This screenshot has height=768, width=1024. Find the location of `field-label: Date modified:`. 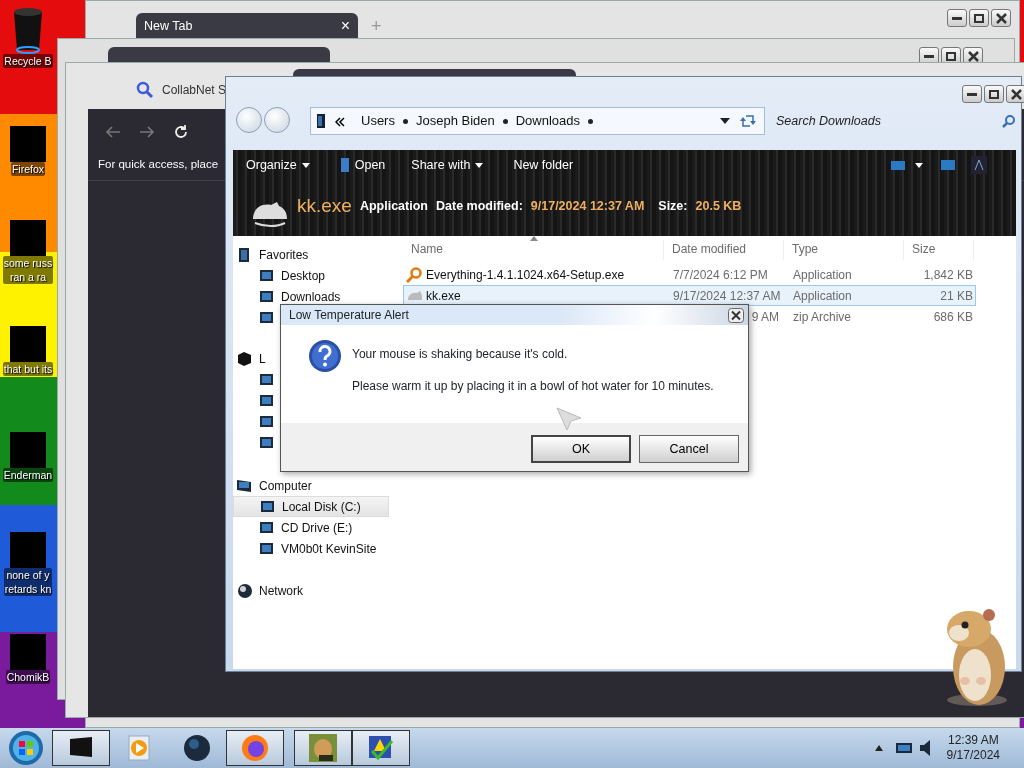

field-label: Date modified: is located at coordinates (479, 206).